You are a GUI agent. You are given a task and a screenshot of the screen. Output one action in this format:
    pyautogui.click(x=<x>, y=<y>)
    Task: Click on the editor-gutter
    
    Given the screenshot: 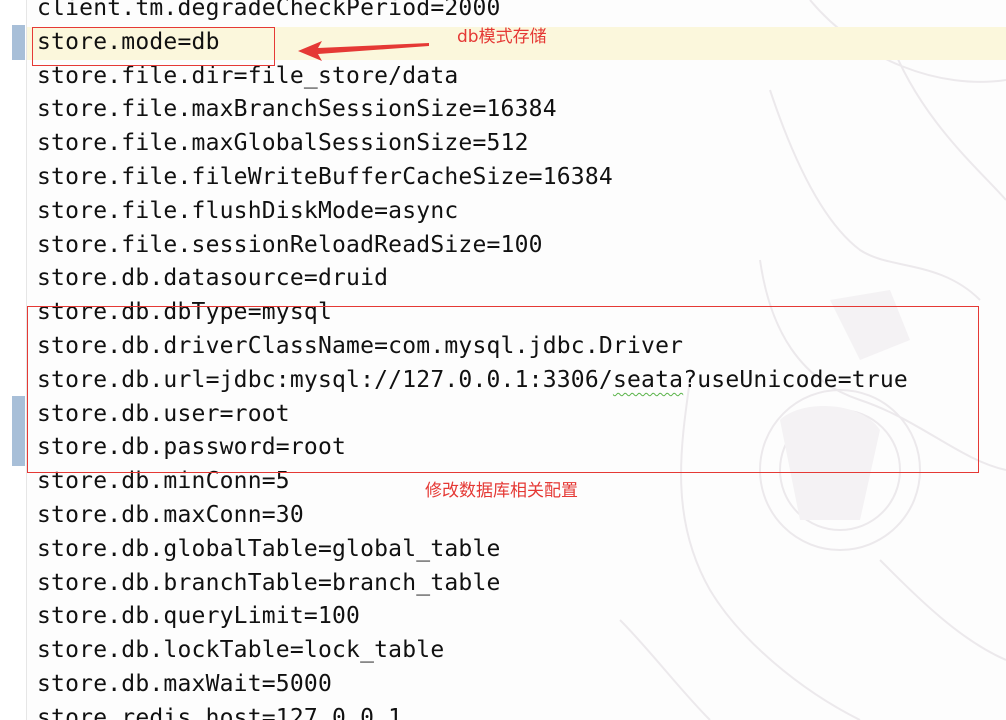 What is the action you would take?
    pyautogui.click(x=13, y=360)
    